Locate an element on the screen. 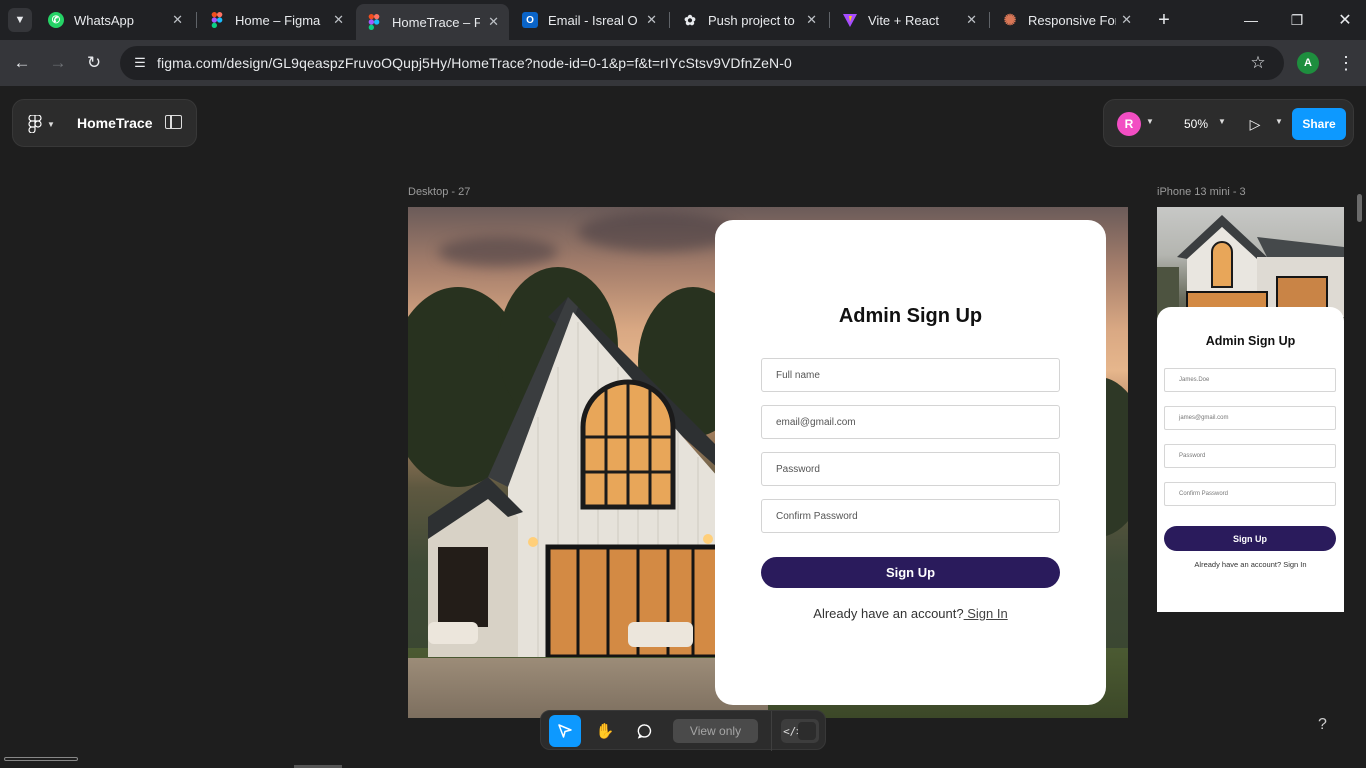  forward-icon: → is located at coordinates (58, 63).